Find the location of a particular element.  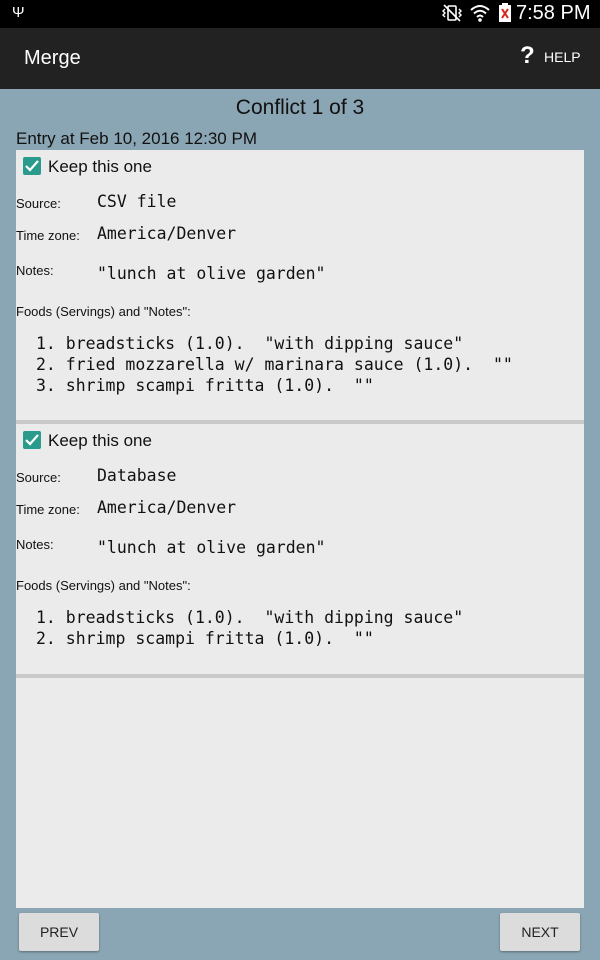

clock: 7:58 PM is located at coordinates (553, 13).